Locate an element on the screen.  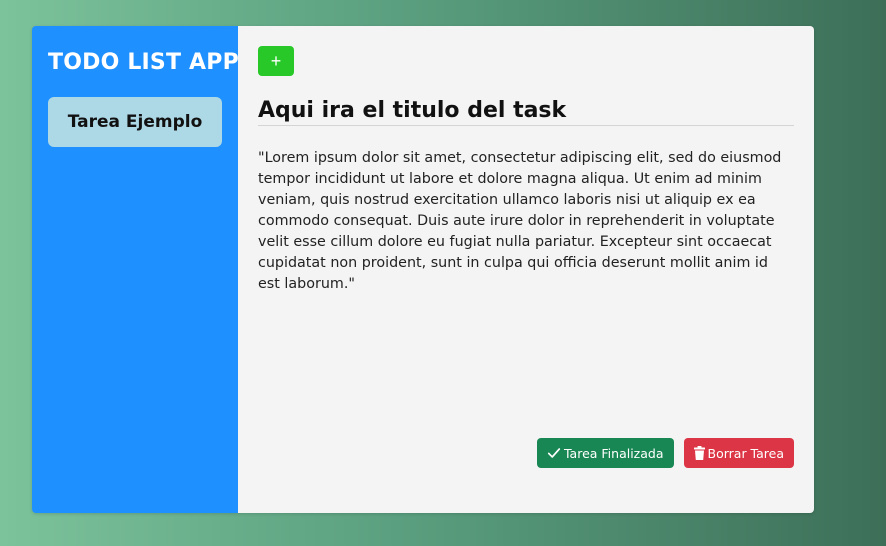
add-task-button: + is located at coordinates (276, 61).